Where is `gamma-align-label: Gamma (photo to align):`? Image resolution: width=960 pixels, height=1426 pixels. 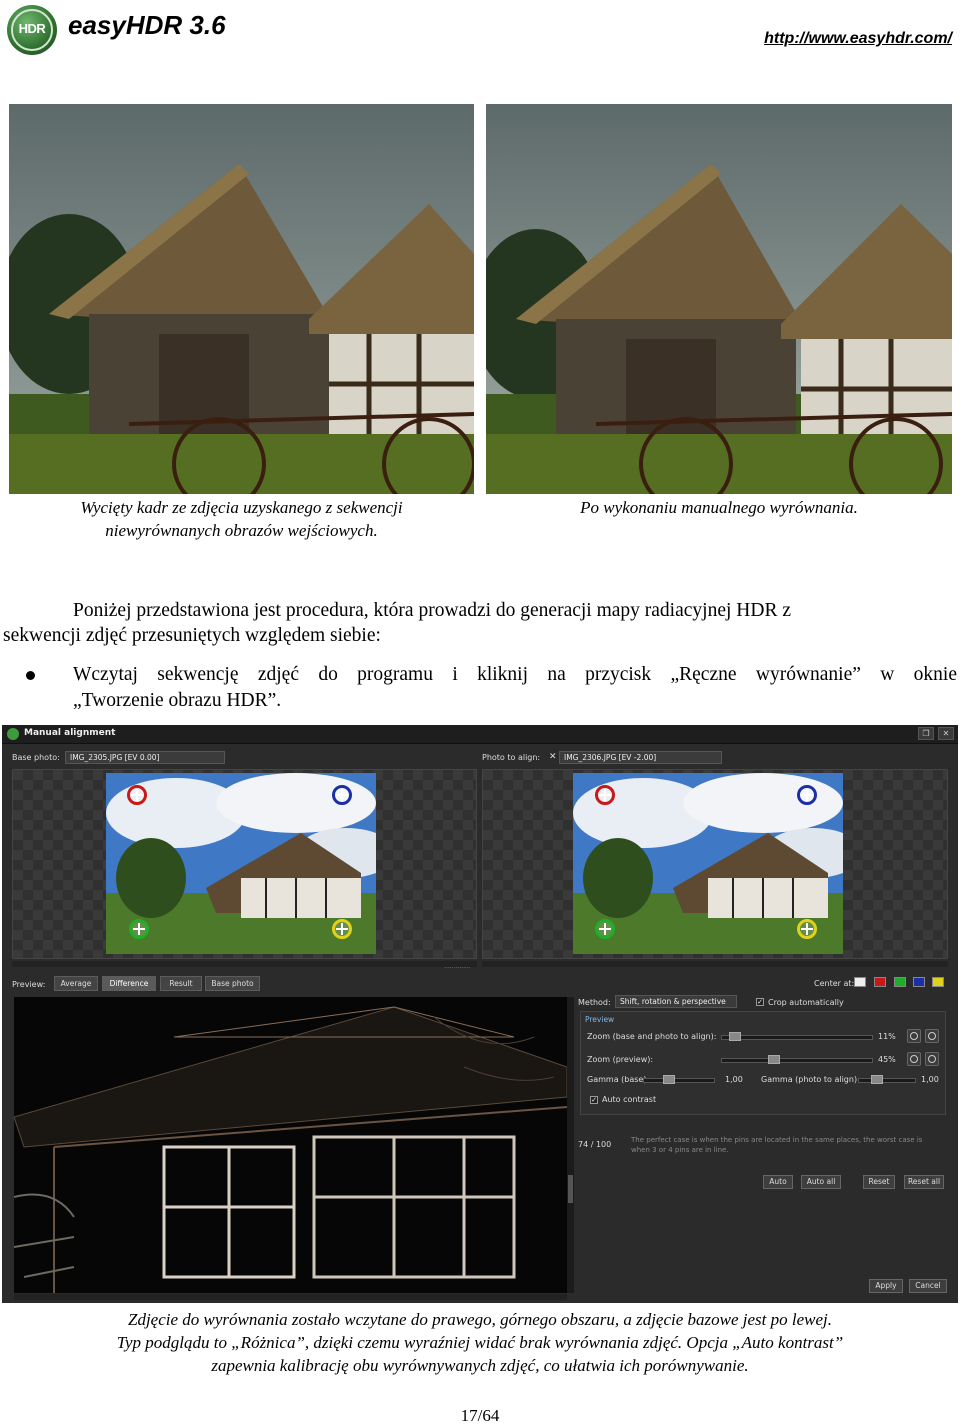
gamma-align-label: Gamma (photo to align): is located at coordinates (810, 1079).